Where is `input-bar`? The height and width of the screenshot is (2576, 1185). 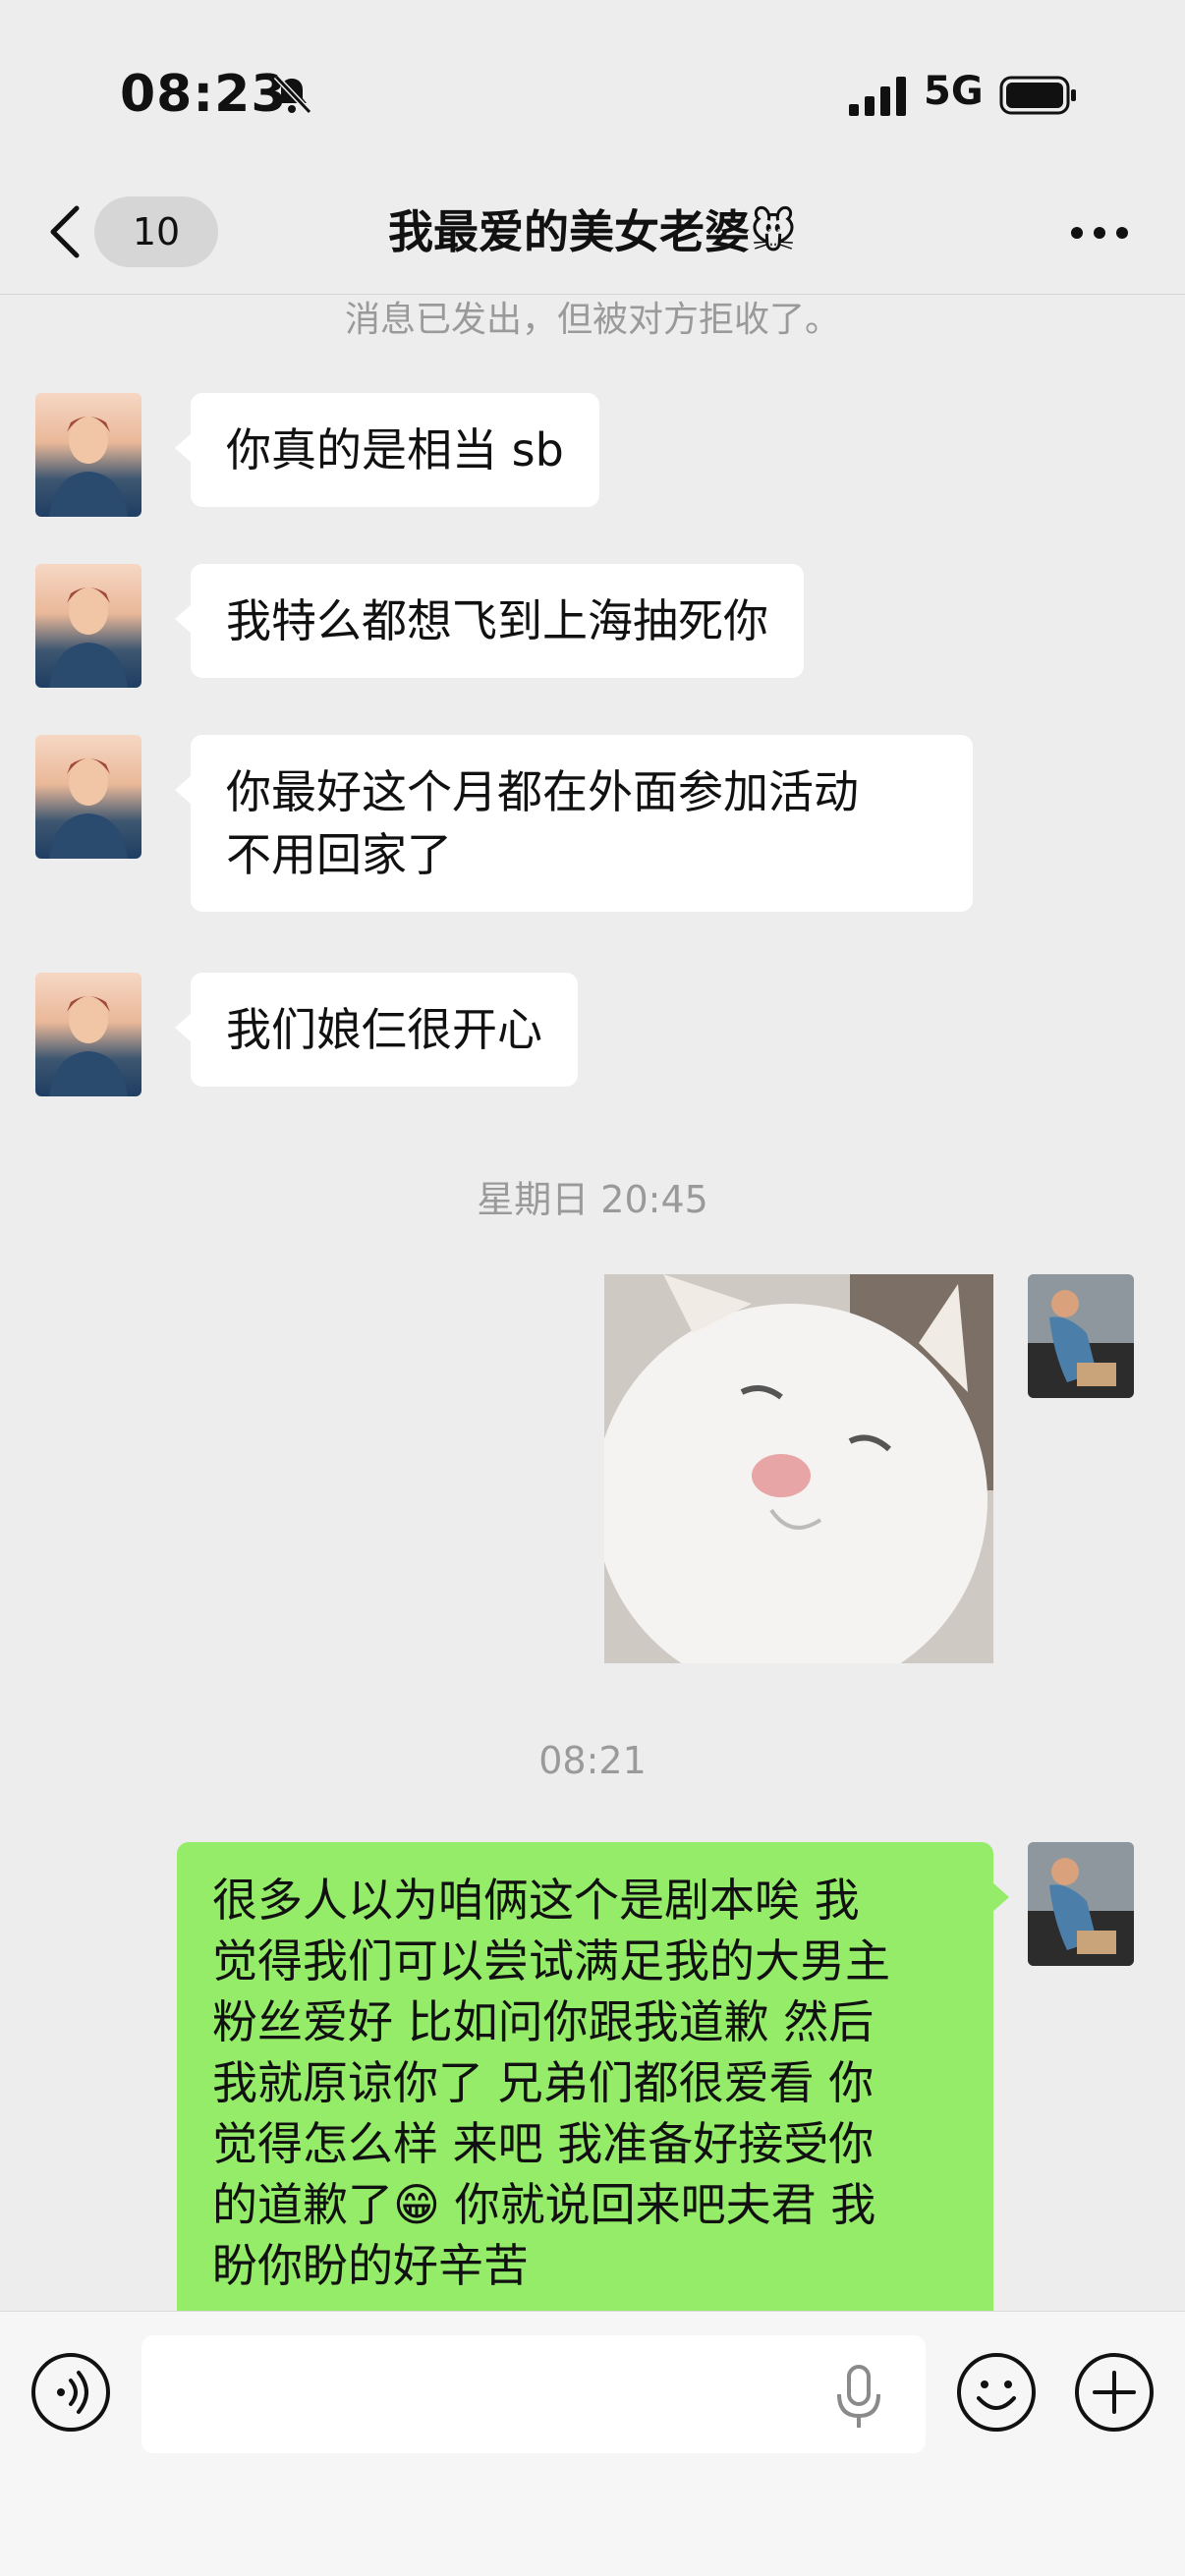
input-bar is located at coordinates (592, 2443).